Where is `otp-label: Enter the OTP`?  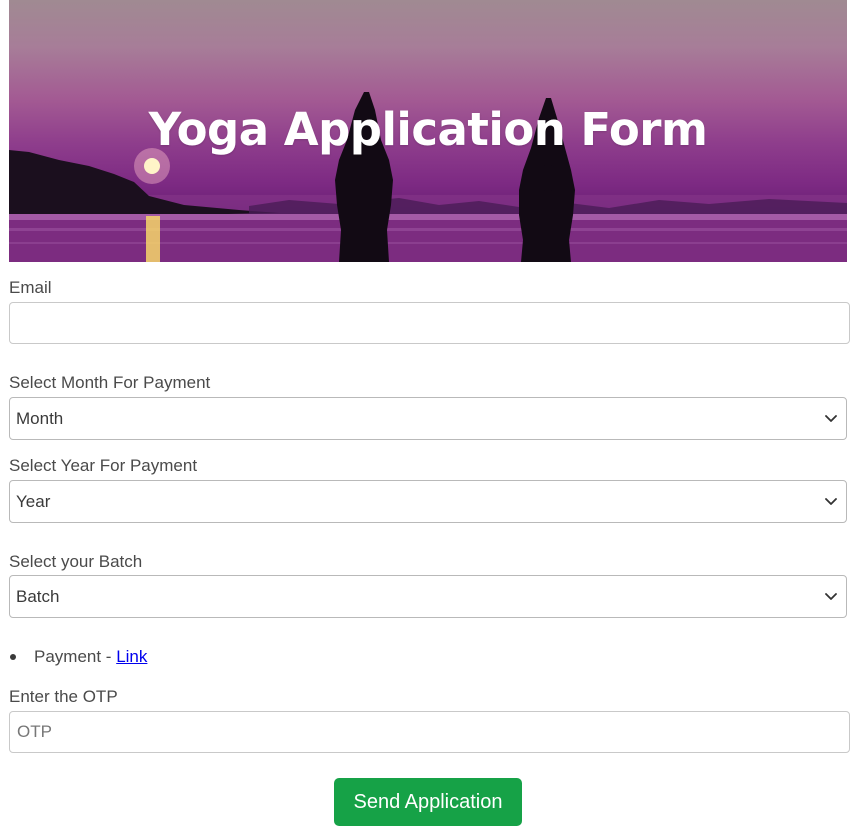
otp-label: Enter the OTP is located at coordinates (63, 696).